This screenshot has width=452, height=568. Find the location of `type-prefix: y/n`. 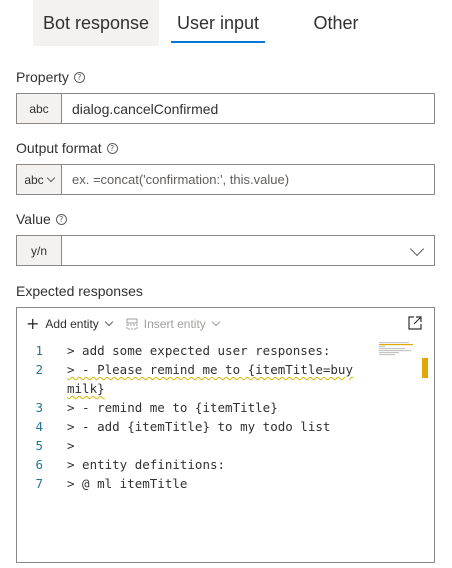

type-prefix: y/n is located at coordinates (39, 250).